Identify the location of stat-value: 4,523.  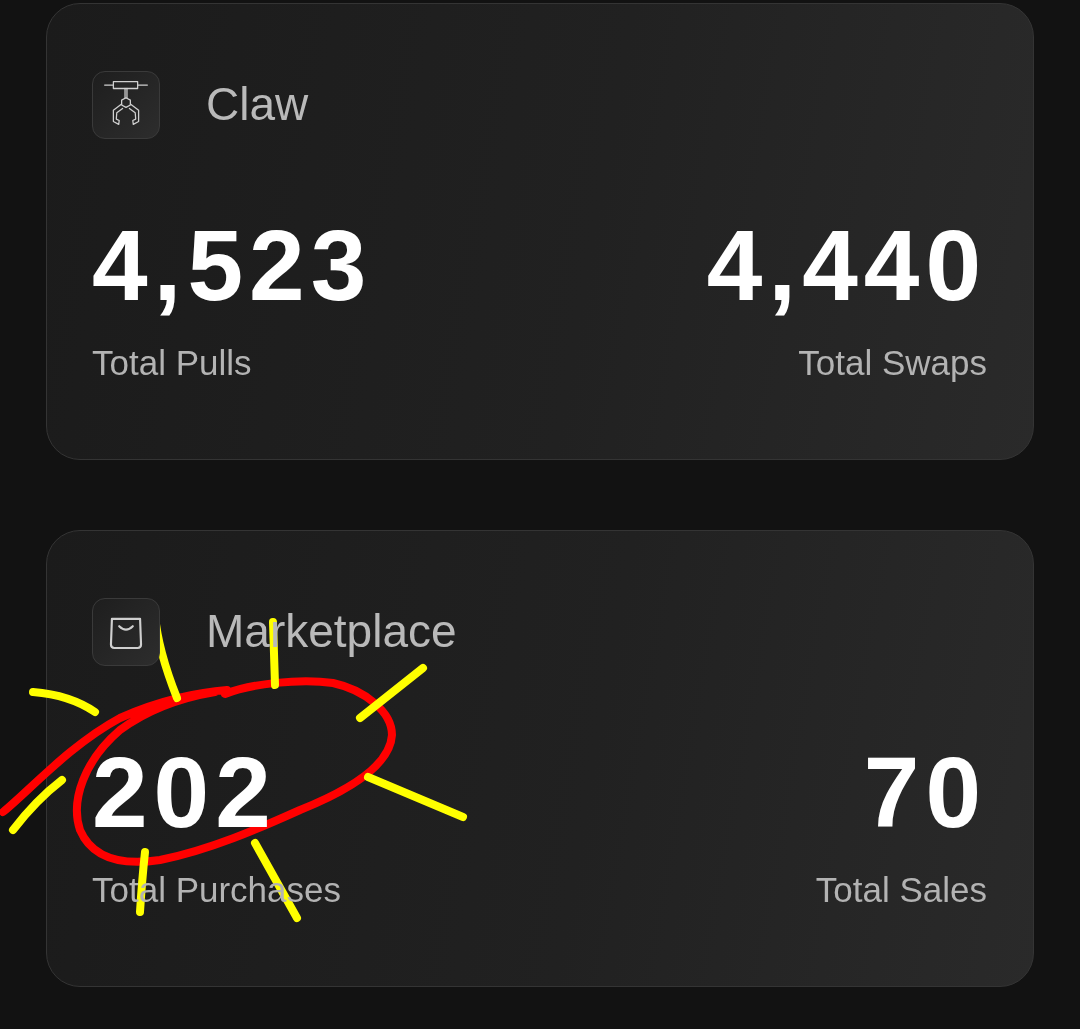
(232, 265).